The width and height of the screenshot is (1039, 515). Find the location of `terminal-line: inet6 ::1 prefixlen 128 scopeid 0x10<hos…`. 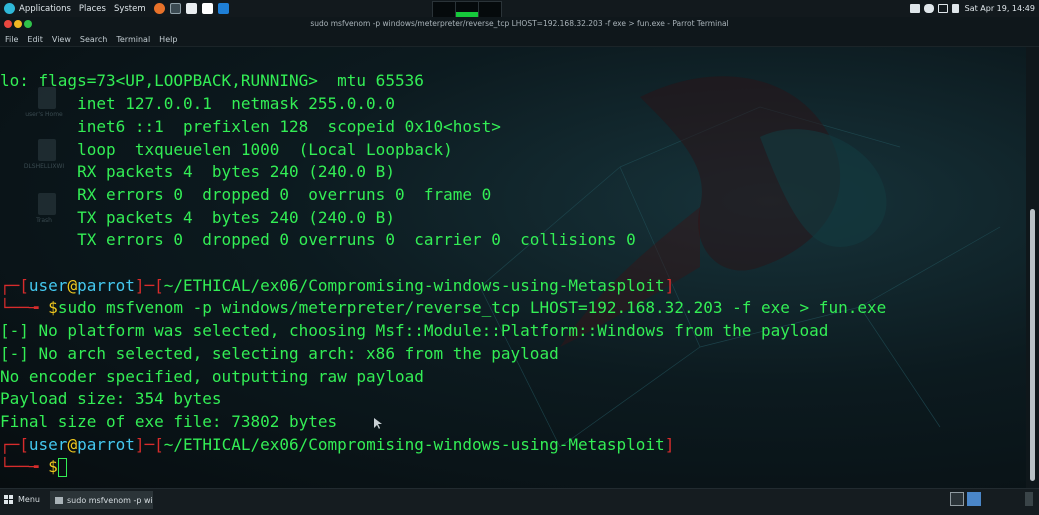

terminal-line: inet6 ::1 prefixlen 128 scopeid 0x10<hos… is located at coordinates (250, 126).